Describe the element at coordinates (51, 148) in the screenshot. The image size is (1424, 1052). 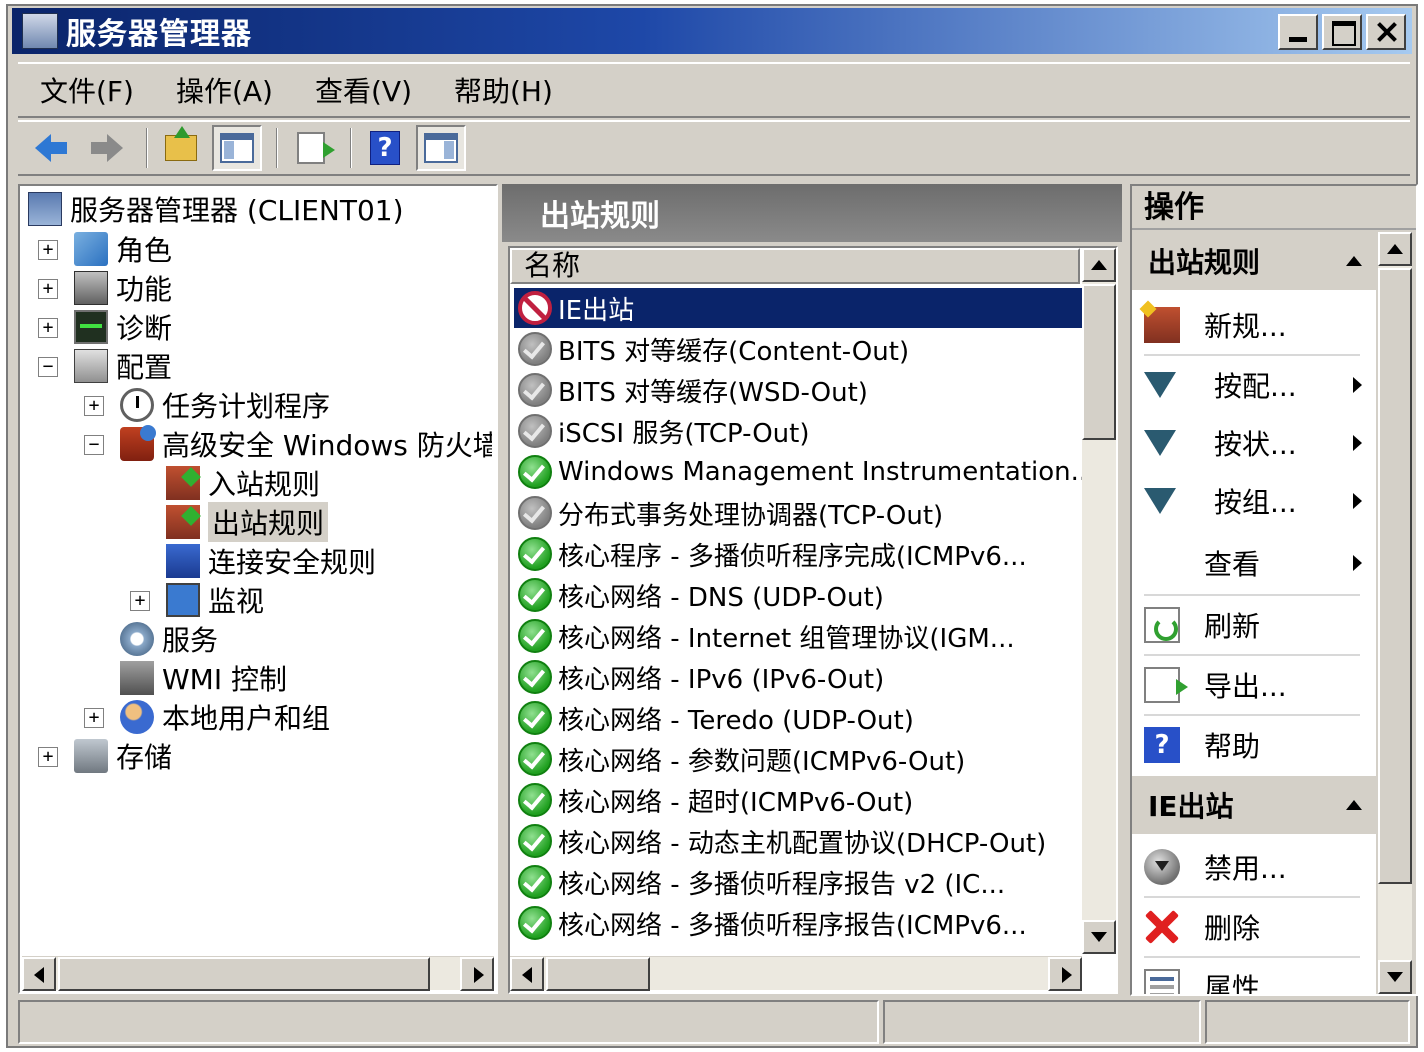
I see `back-button` at that location.